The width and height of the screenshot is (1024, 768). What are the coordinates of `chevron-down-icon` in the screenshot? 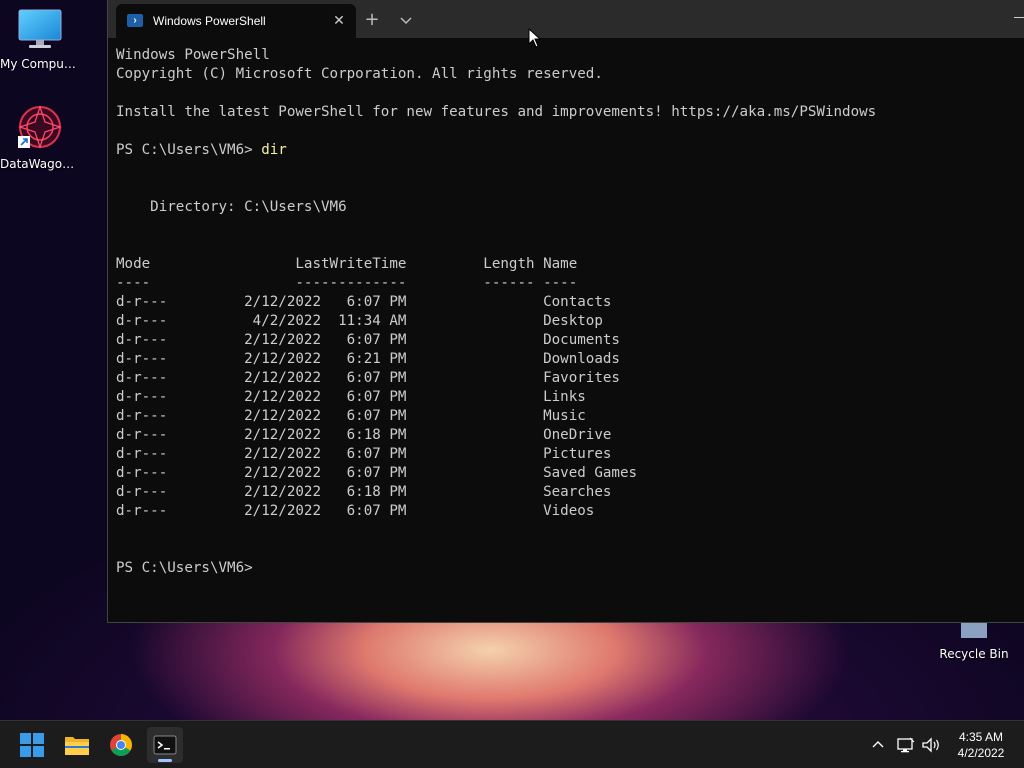 It's located at (406, 21).